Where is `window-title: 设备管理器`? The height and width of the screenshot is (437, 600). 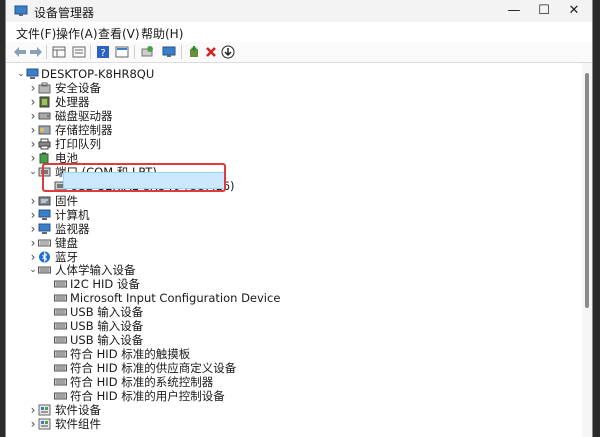
window-title: 设备管理器 is located at coordinates (64, 13).